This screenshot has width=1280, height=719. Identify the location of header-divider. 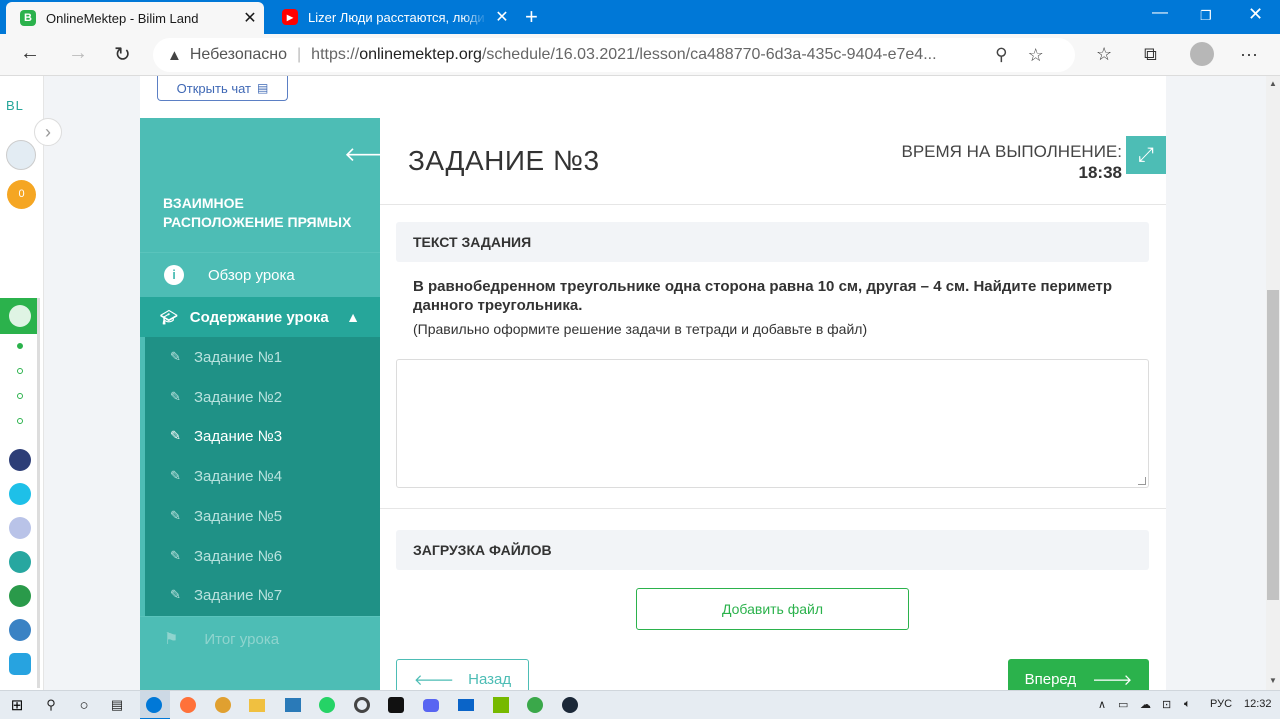
(773, 204).